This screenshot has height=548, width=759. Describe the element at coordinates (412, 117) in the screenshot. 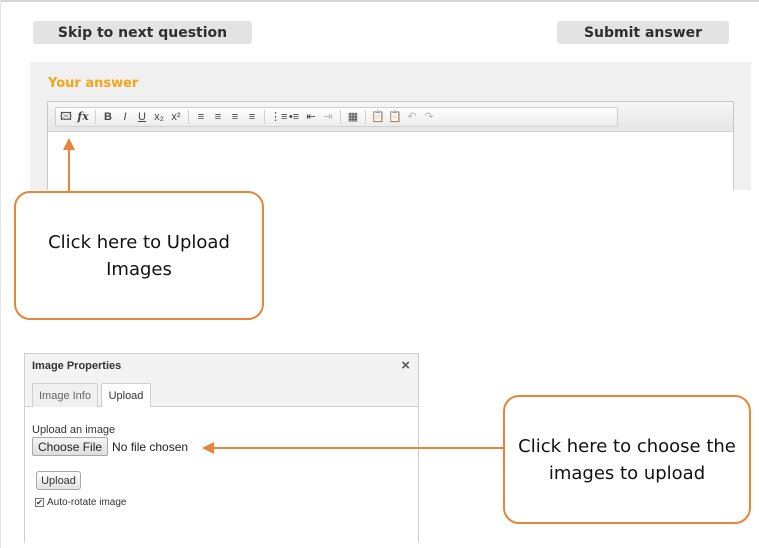

I see `undo-icon: ↶` at that location.